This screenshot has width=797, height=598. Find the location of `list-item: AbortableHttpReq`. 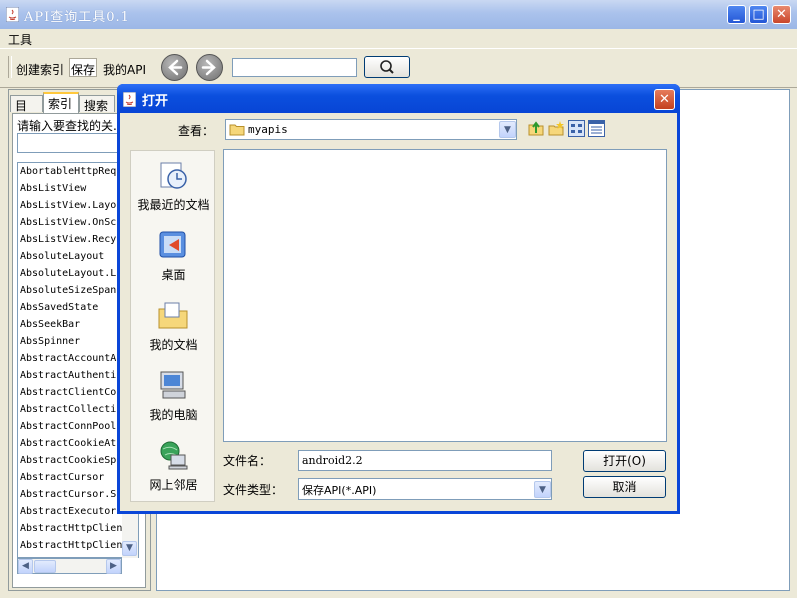

list-item: AbortableHttpReq is located at coordinates (68, 172).